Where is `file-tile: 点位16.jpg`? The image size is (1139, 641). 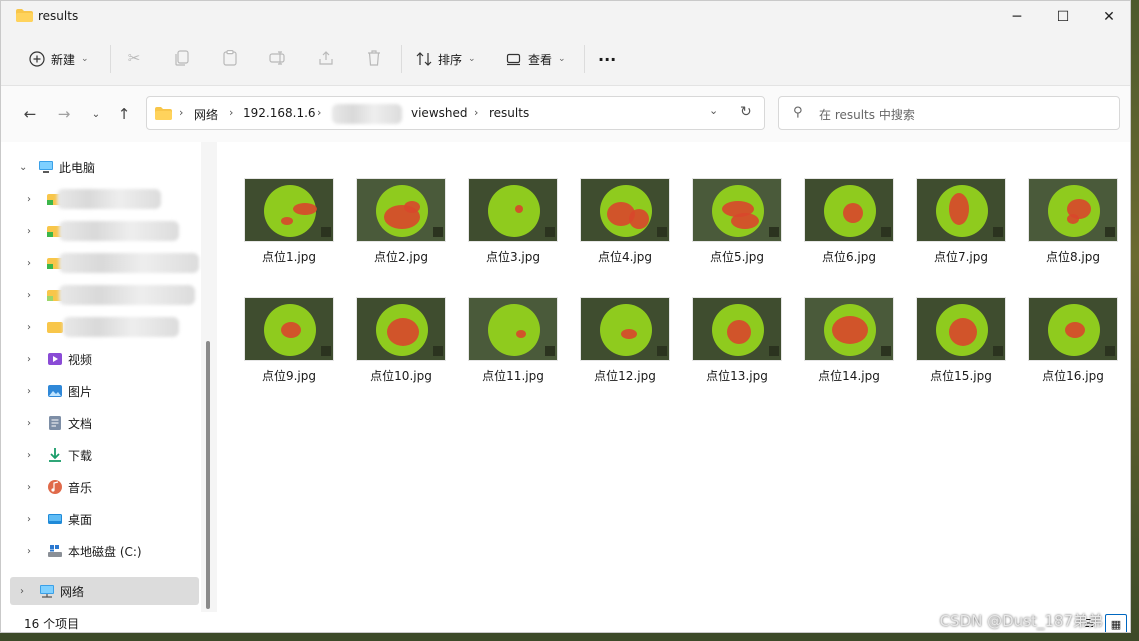 file-tile: 点位16.jpg is located at coordinates (1073, 345).